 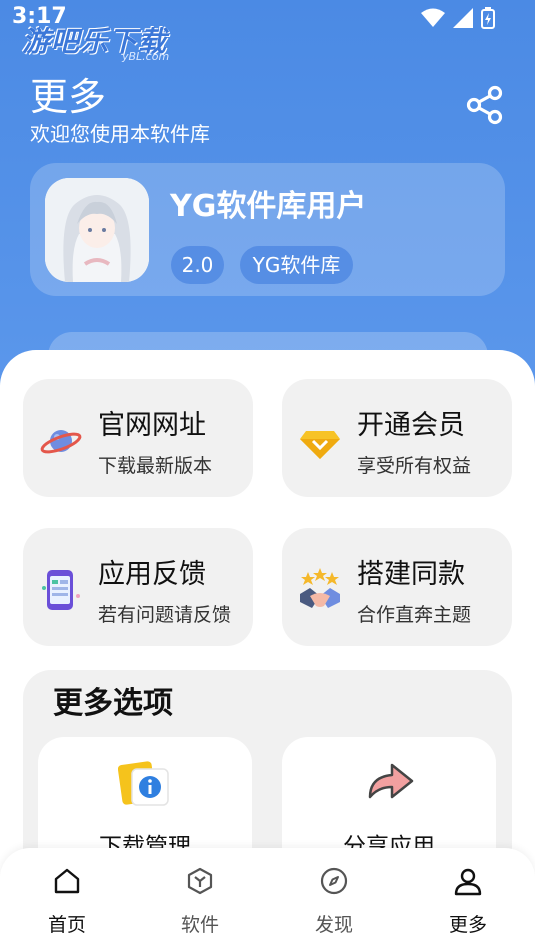 What do you see at coordinates (267, 229) in the screenshot?
I see `profile-card: YG软件库用户 2.0 YG软件库` at bounding box center [267, 229].